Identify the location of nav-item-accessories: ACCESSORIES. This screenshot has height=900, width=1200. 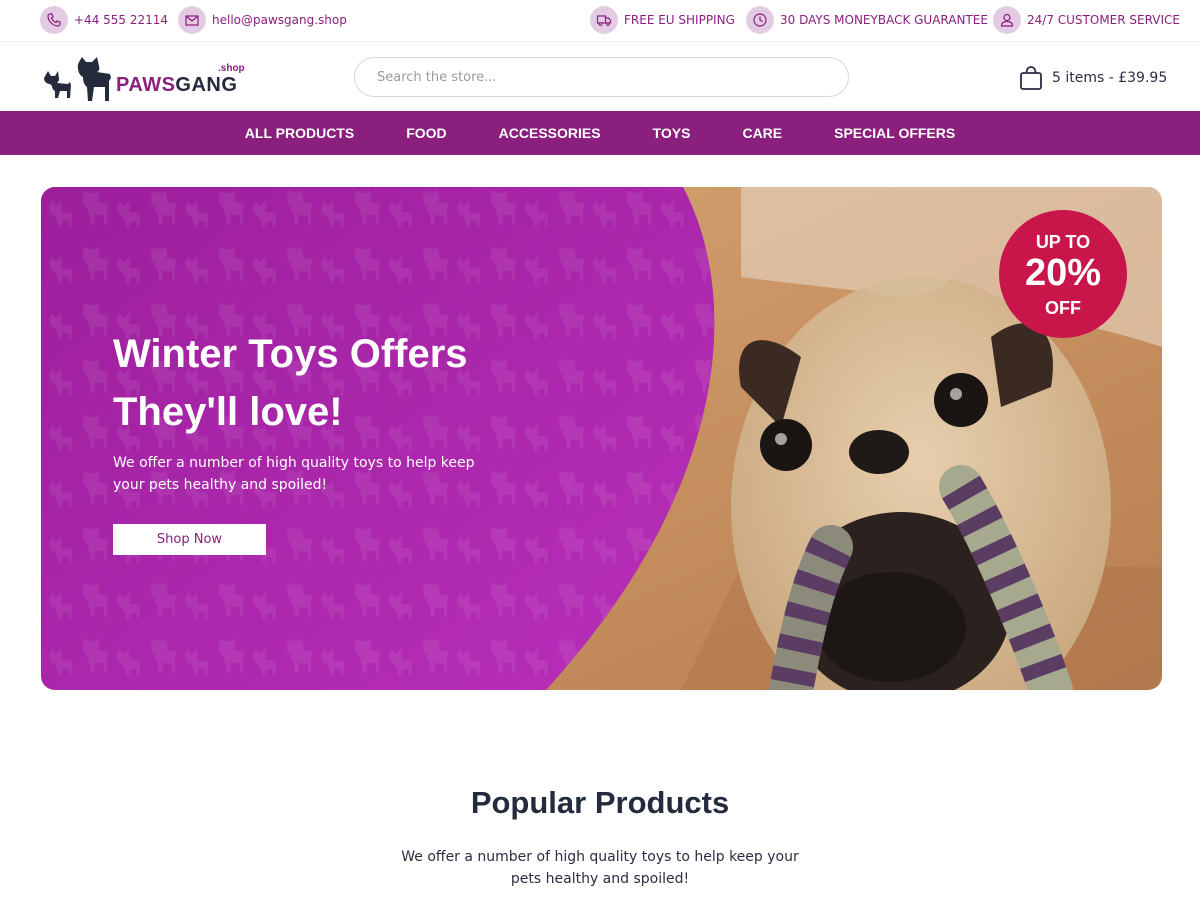
(550, 133).